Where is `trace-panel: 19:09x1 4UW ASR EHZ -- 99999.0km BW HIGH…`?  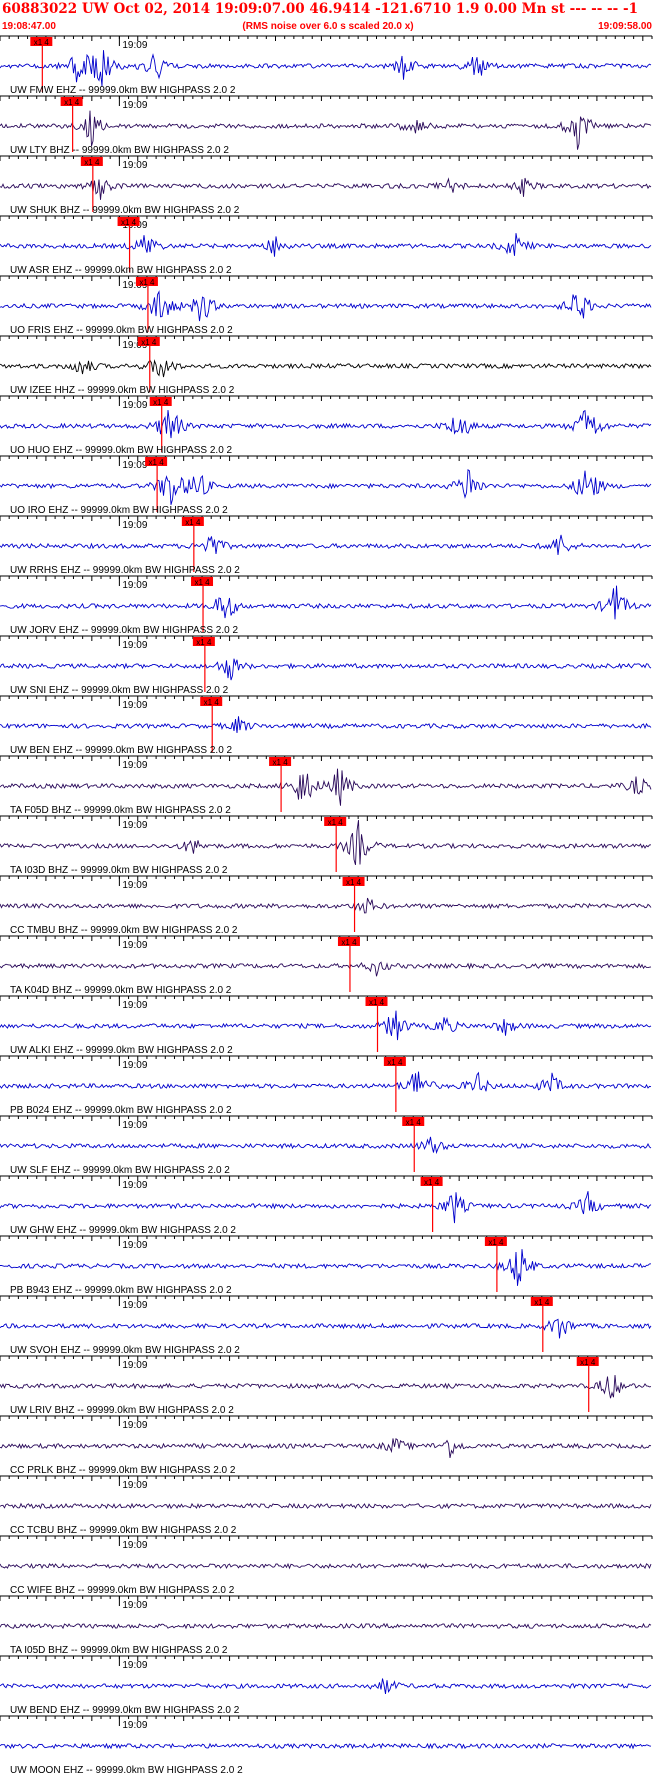 trace-panel: 19:09x1 4UW ASR EHZ -- 99999.0km BW HIGH… is located at coordinates (326, 245).